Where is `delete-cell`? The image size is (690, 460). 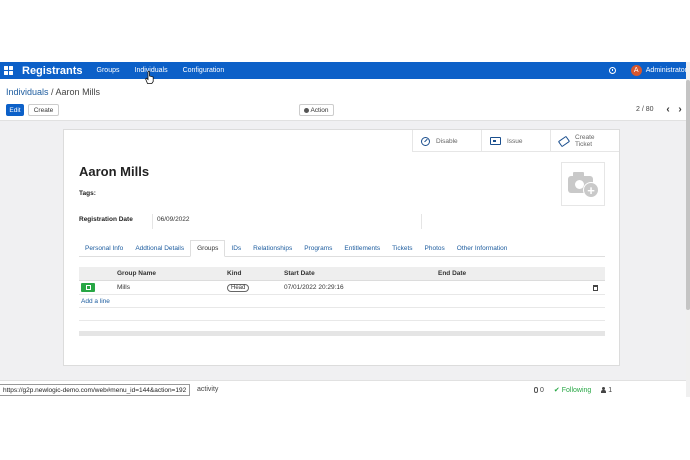
delete-cell is located at coordinates (599, 287).